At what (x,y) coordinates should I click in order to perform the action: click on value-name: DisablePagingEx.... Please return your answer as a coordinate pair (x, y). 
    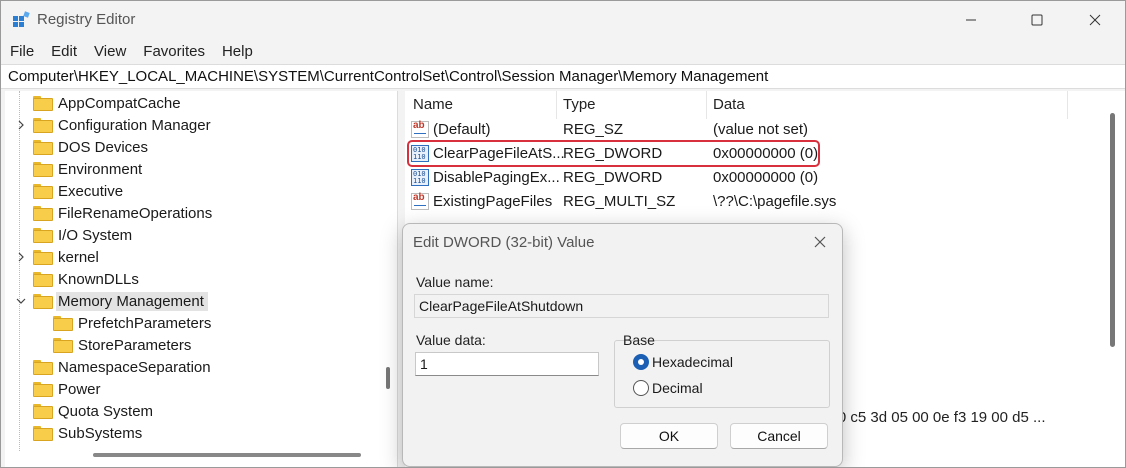
    Looking at the image, I should click on (496, 177).